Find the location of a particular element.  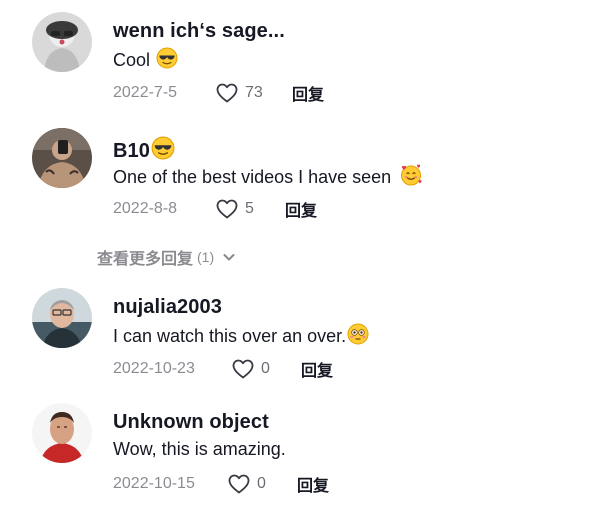

like-button: 5 is located at coordinates (250, 209).